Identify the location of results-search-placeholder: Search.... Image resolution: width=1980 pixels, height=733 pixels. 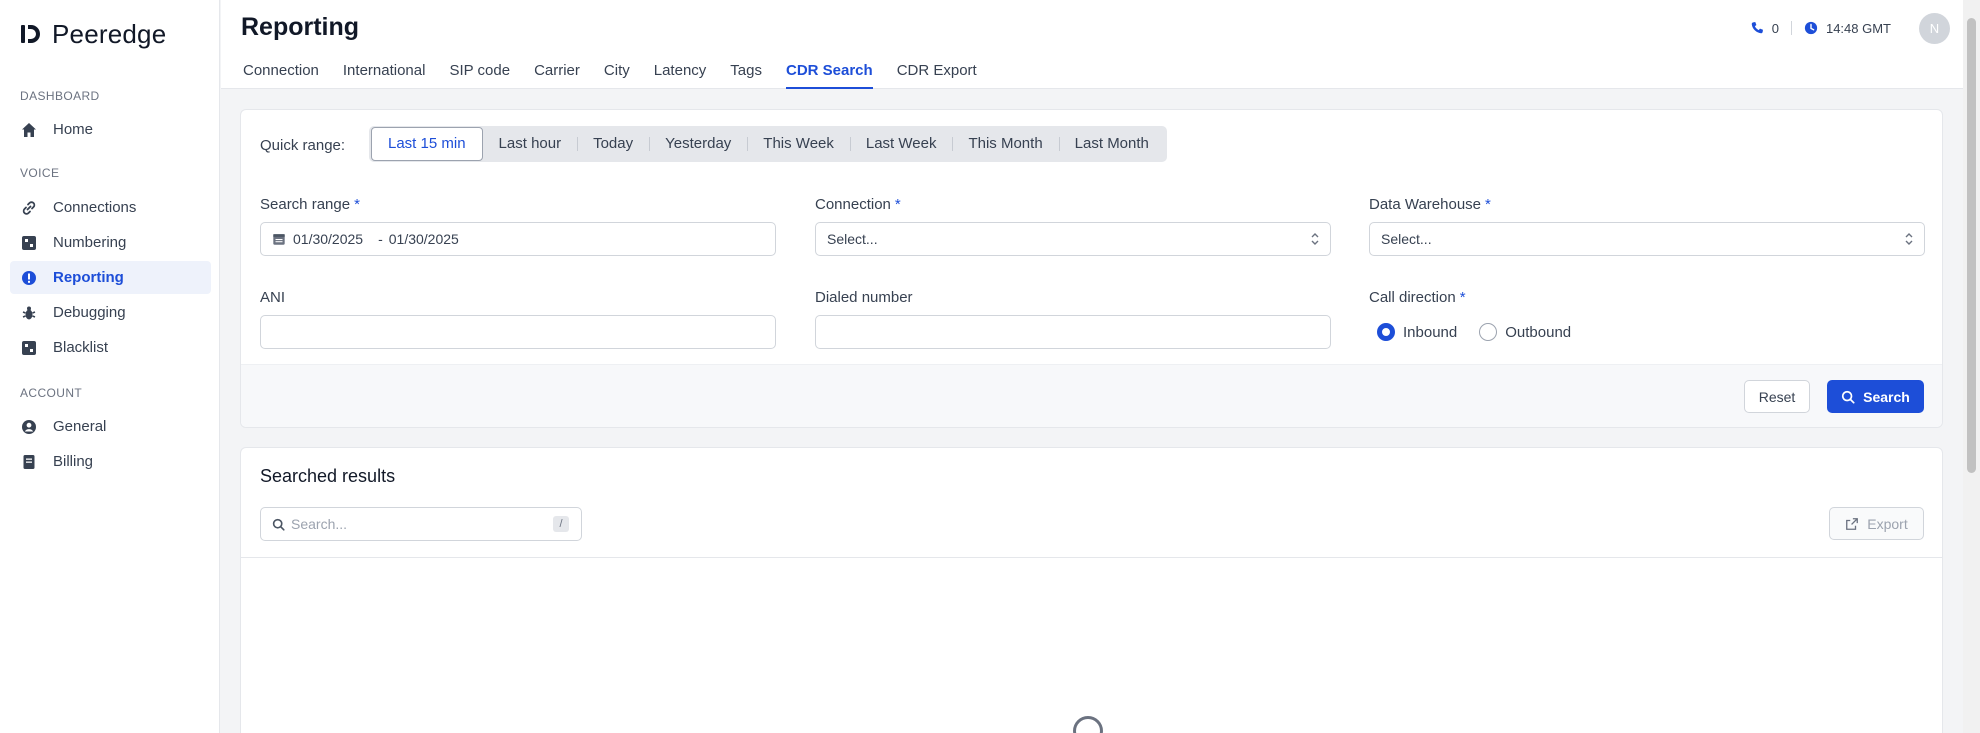
(319, 524).